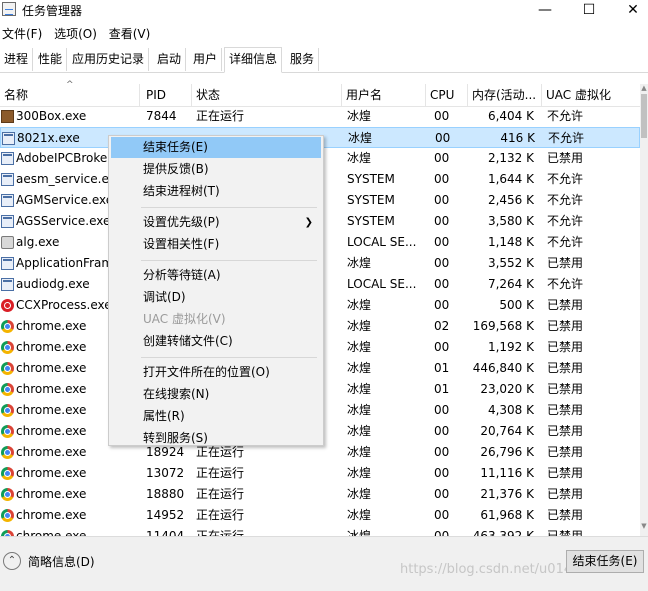 The image size is (648, 591). What do you see at coordinates (17, 59) in the screenshot?
I see `tab-processes: 进程` at bounding box center [17, 59].